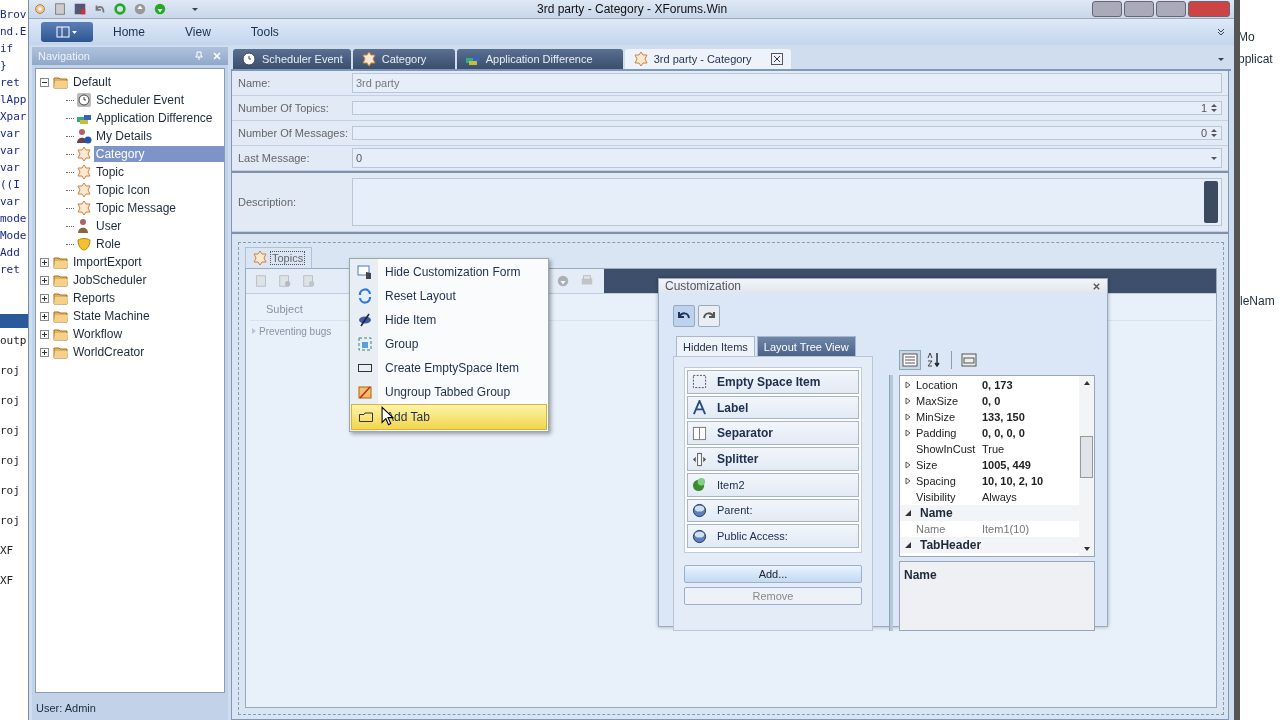  I want to click on property-value: 133, 150, so click(1003, 417).